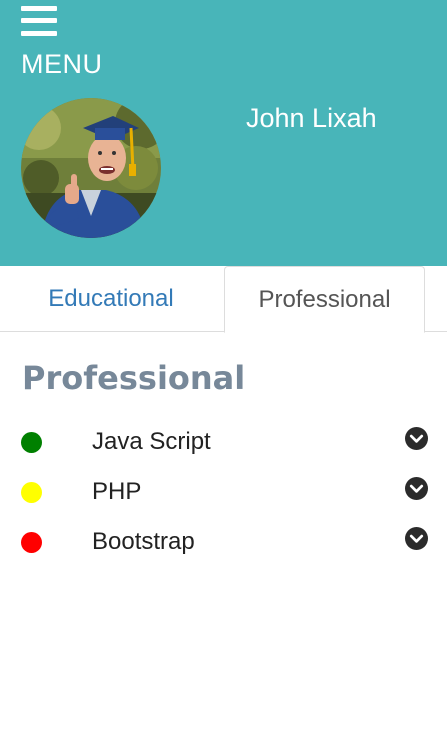  I want to click on tab-professional: Professional, so click(324, 299).